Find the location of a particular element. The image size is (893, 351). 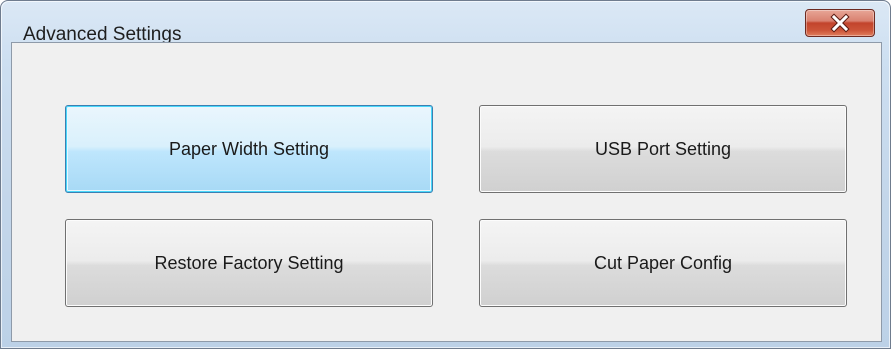

usb-port-setting-button: USB Port Setting is located at coordinates (663, 149).